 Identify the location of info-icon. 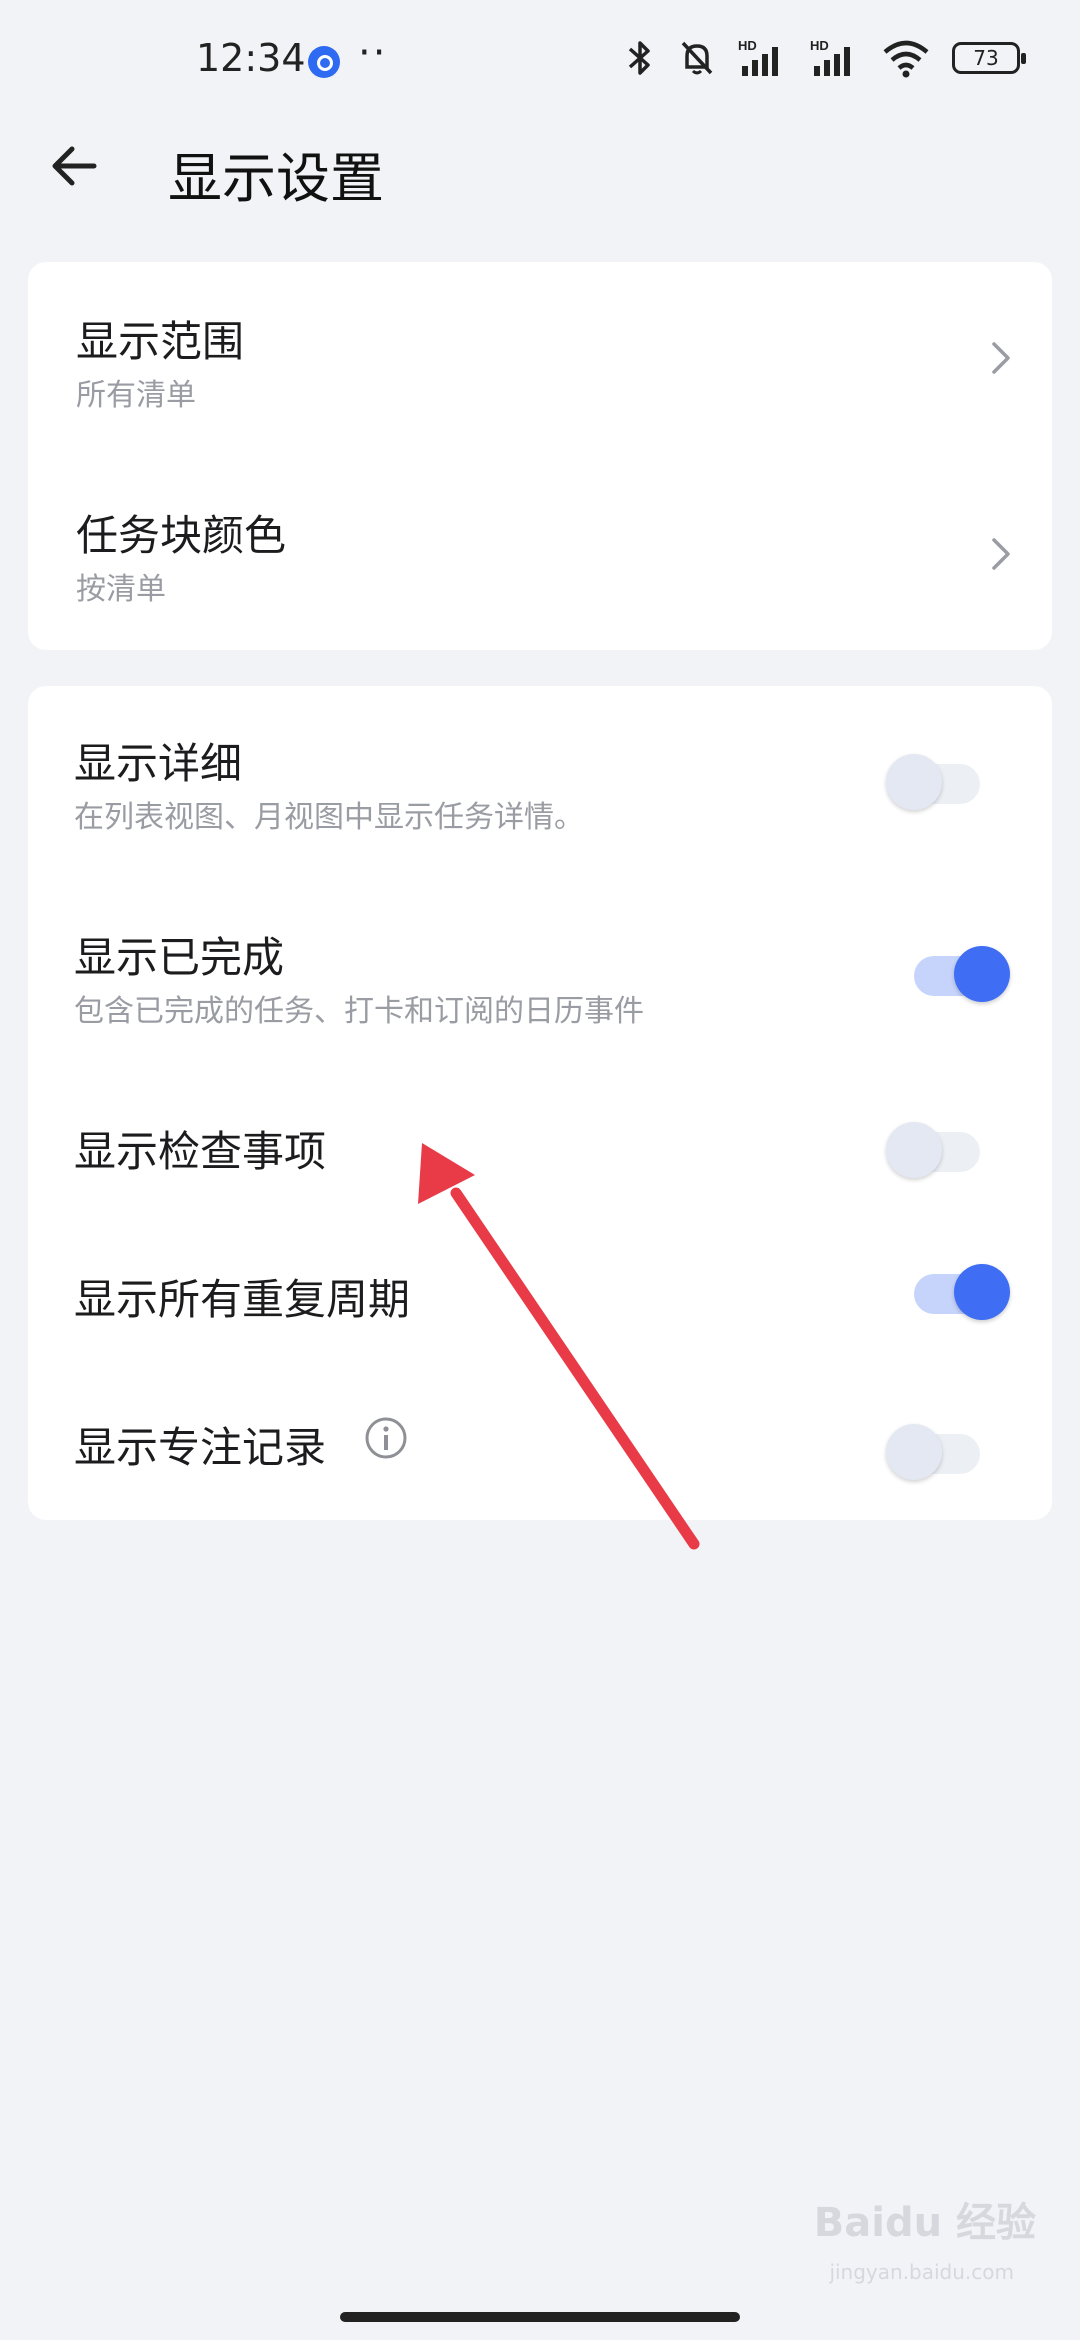
(386, 1438).